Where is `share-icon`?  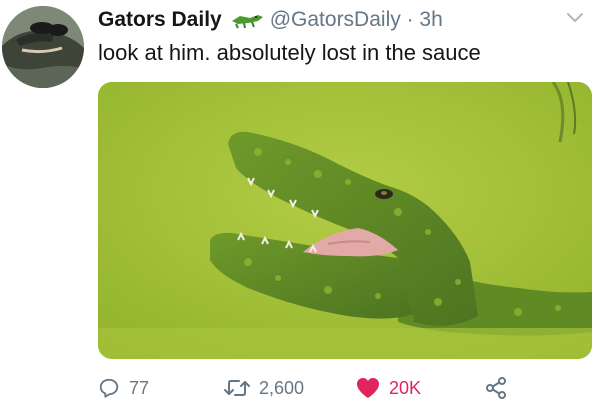 share-icon is located at coordinates (496, 388).